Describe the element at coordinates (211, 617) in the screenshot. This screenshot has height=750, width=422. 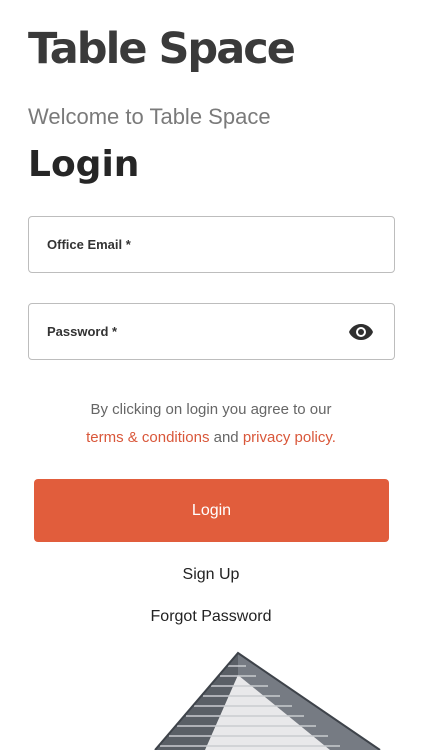
I see `forgot-password-link: Forgot Password` at that location.